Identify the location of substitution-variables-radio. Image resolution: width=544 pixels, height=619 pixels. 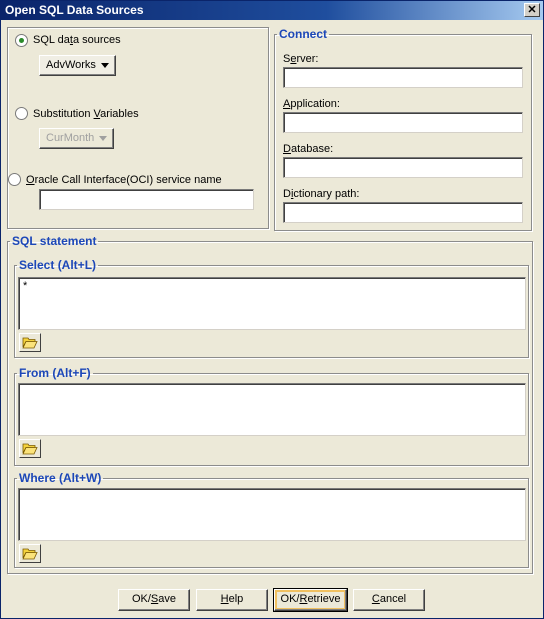
(21, 113).